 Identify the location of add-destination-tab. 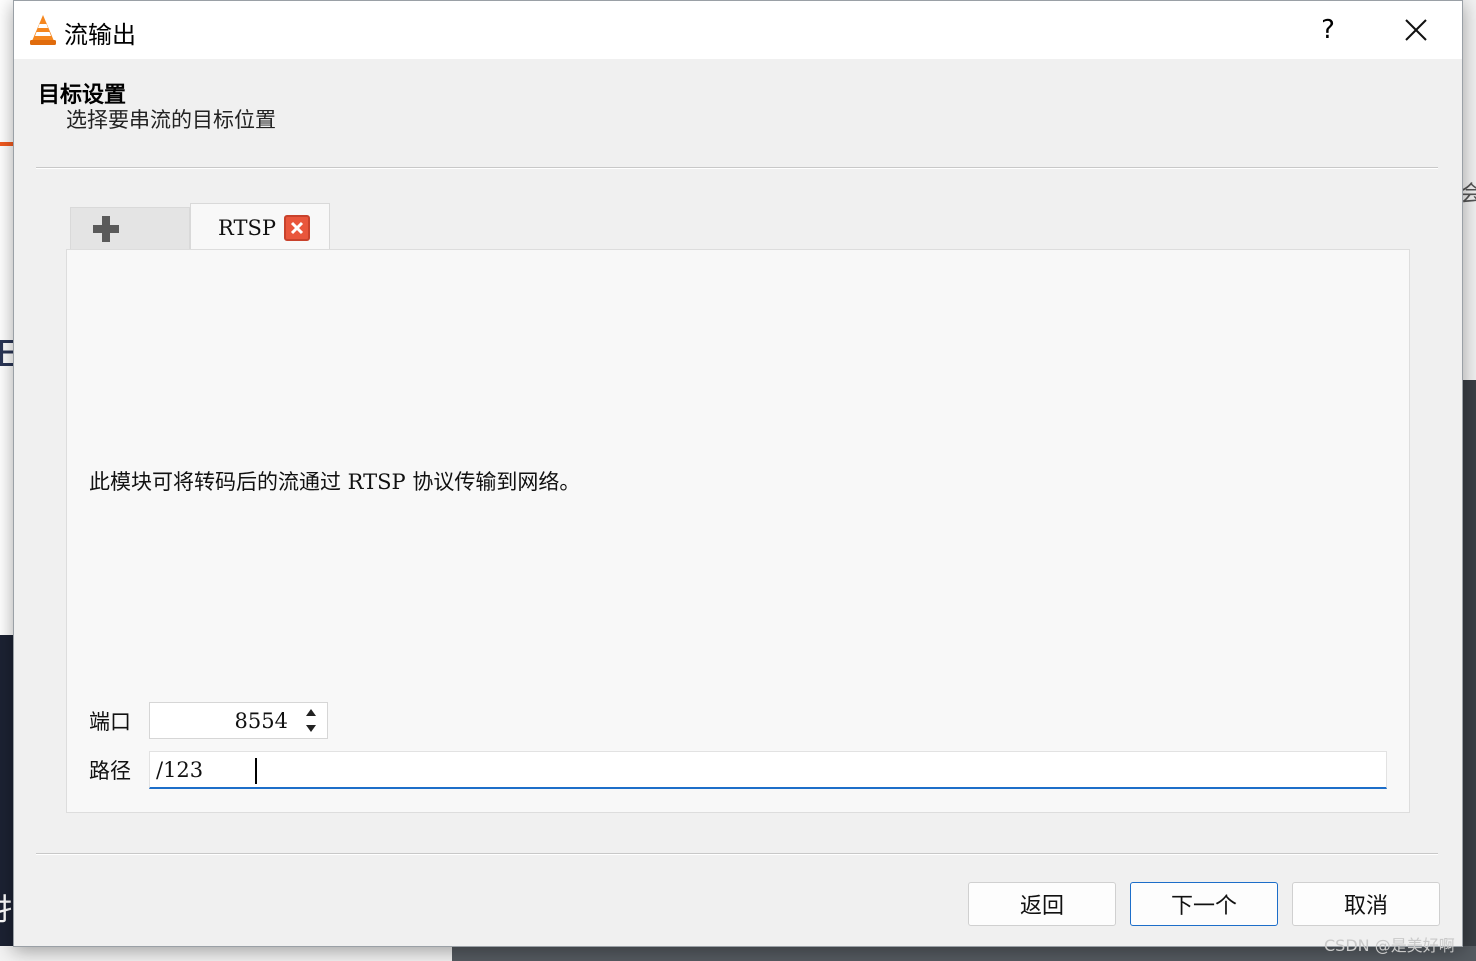
(130, 228).